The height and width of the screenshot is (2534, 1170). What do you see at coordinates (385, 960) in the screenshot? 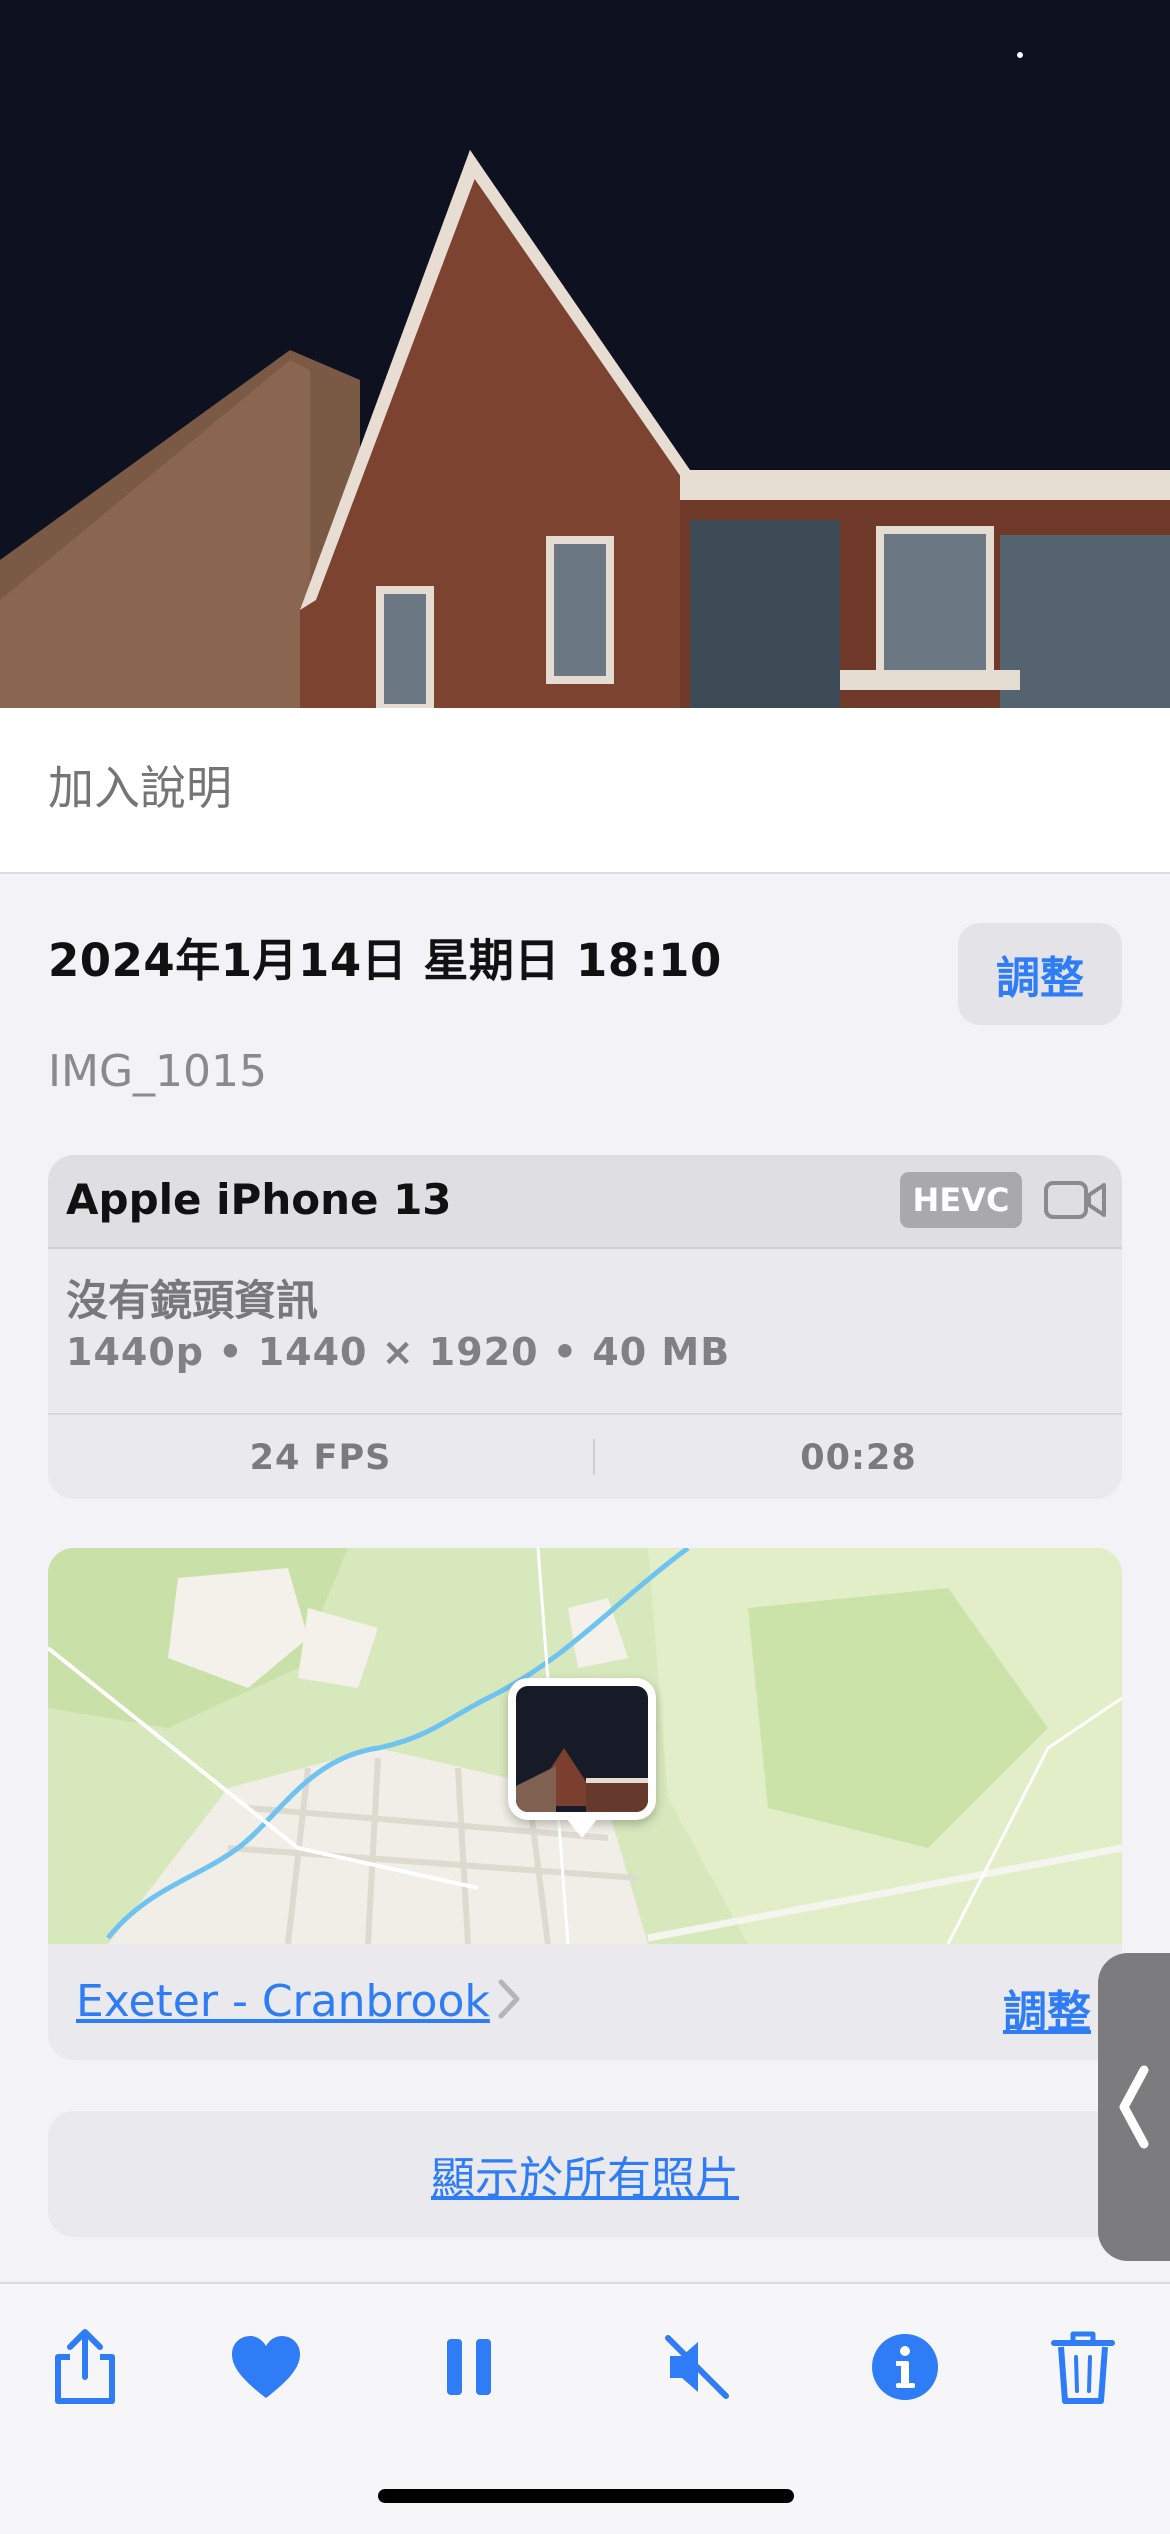
I see `photo-date: 2024年1月14日 星期日 18:10` at bounding box center [385, 960].